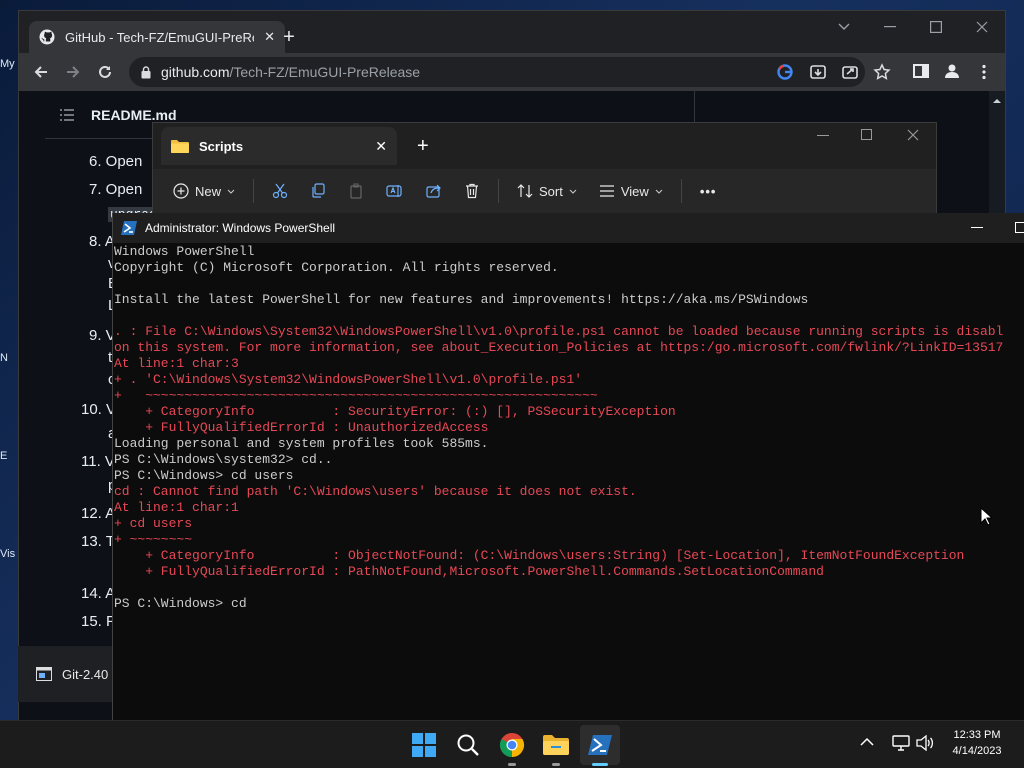 This screenshot has height=768, width=1024. What do you see at coordinates (600, 745) in the screenshot?
I see `powershell-taskbar-icon` at bounding box center [600, 745].